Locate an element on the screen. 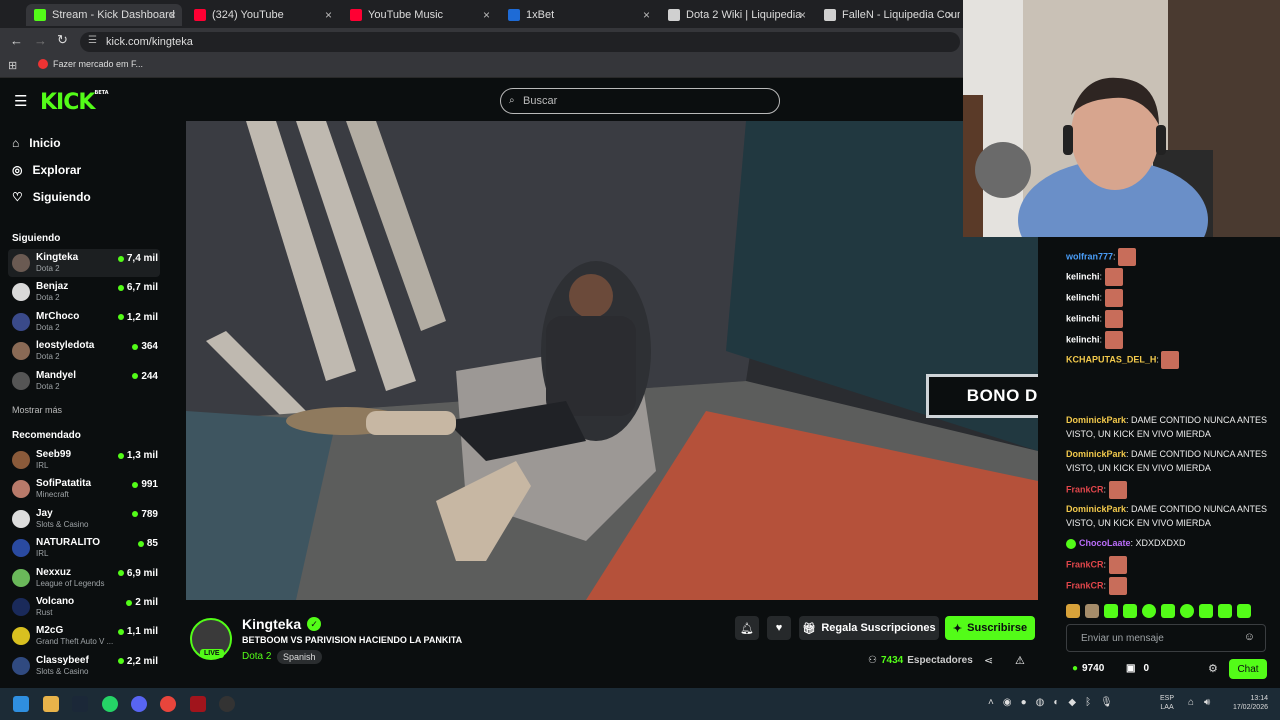 This screenshot has width=1280, height=720. show-more-link: Mostrar más is located at coordinates (37, 410).